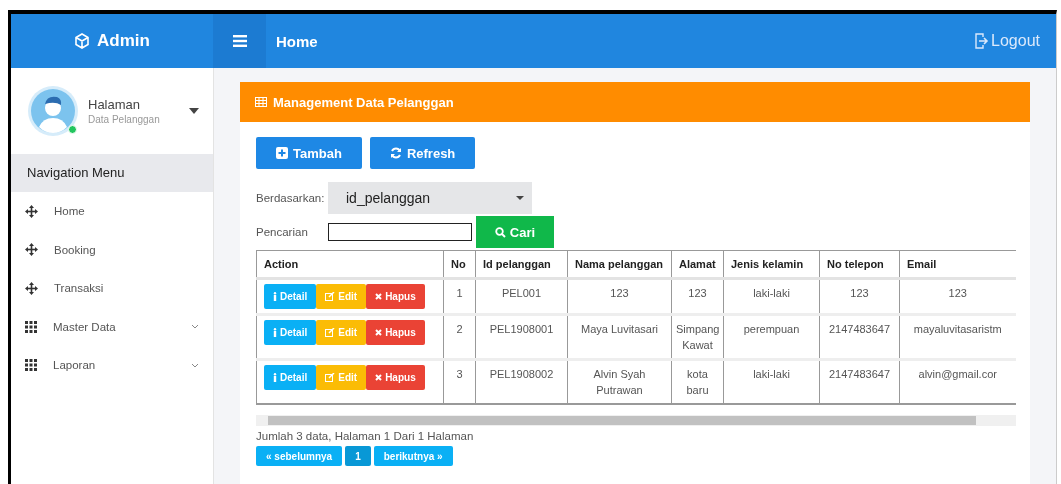 This screenshot has width=1061, height=484. Describe the element at coordinates (619, 337) in the screenshot. I see `table-cell: Maya Luvitasari` at that location.